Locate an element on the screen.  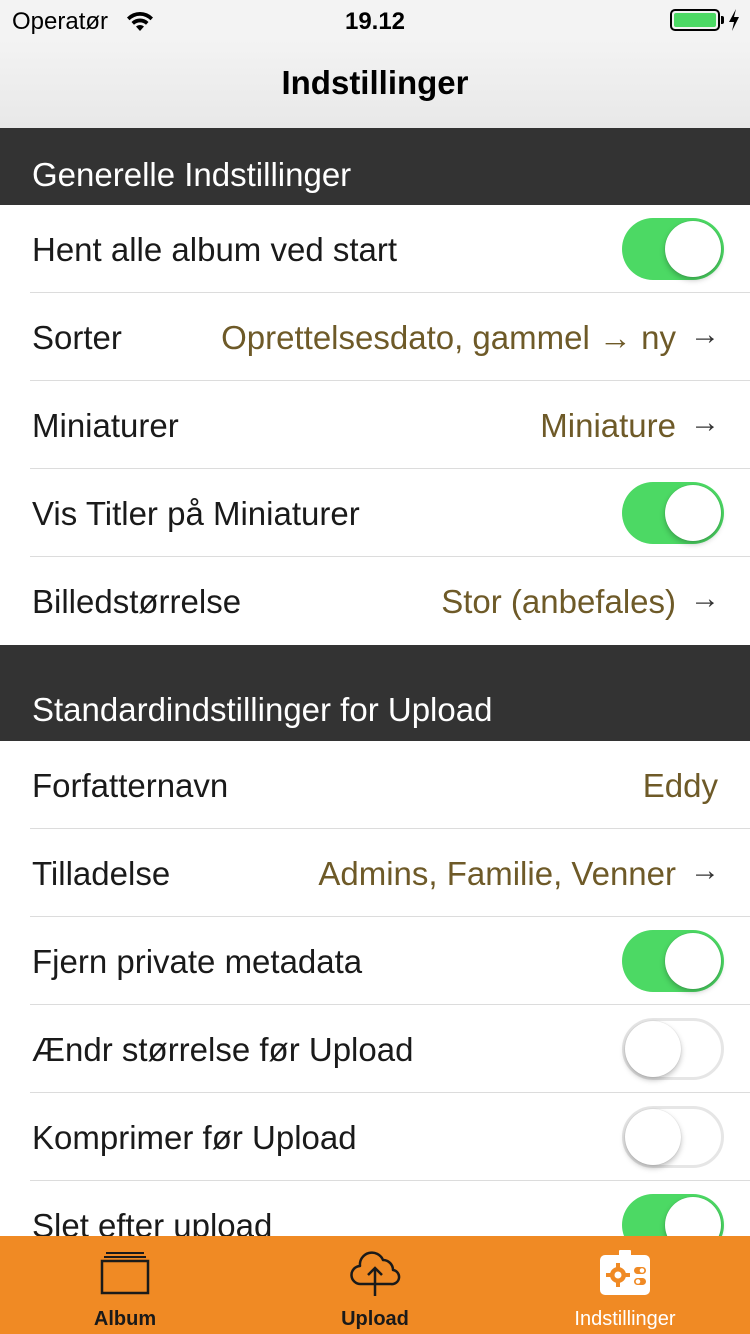
row-label: Tilladelse is located at coordinates (101, 873).